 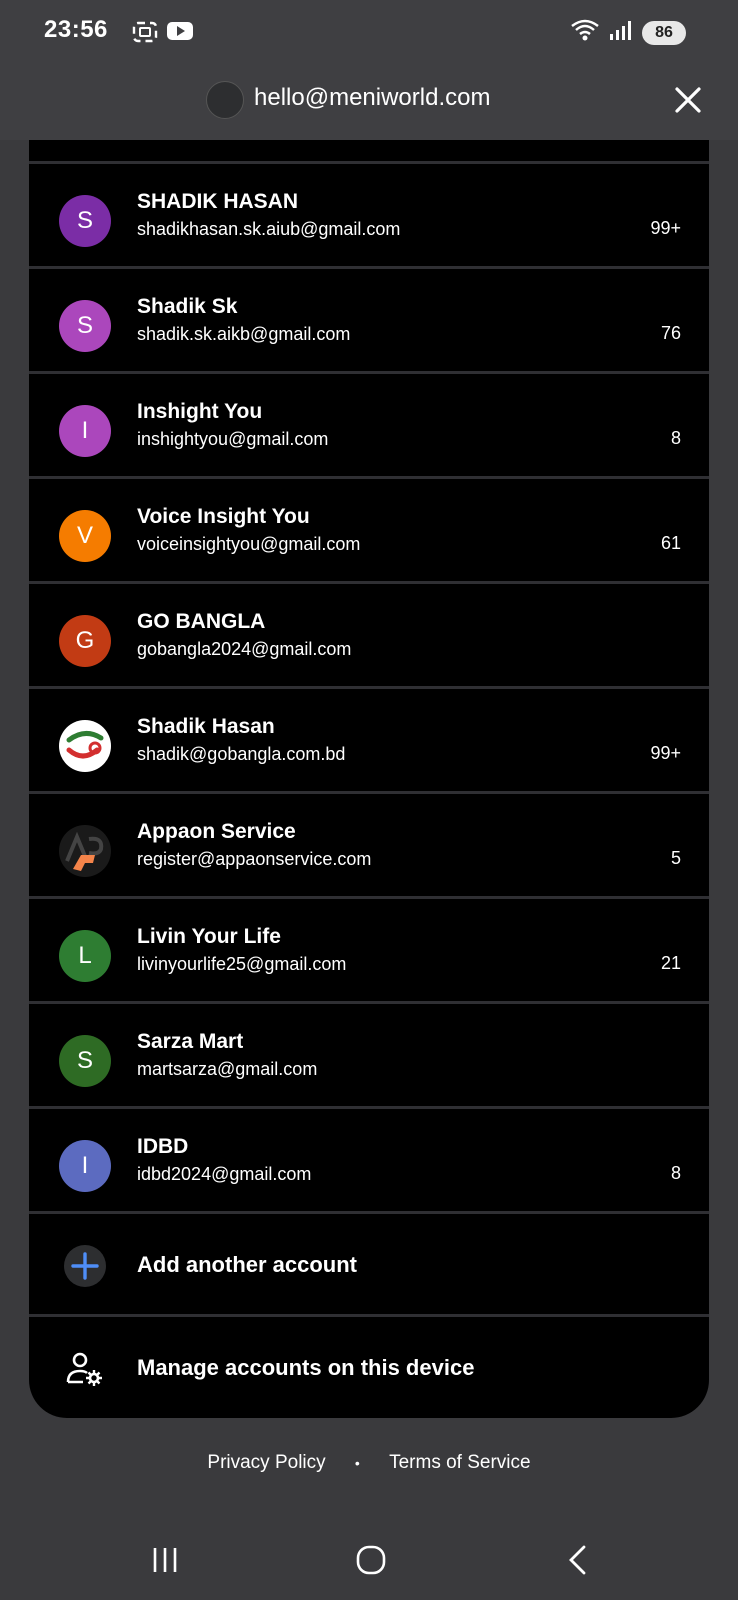 What do you see at coordinates (670, 963) in the screenshot?
I see `unread-count: 21` at bounding box center [670, 963].